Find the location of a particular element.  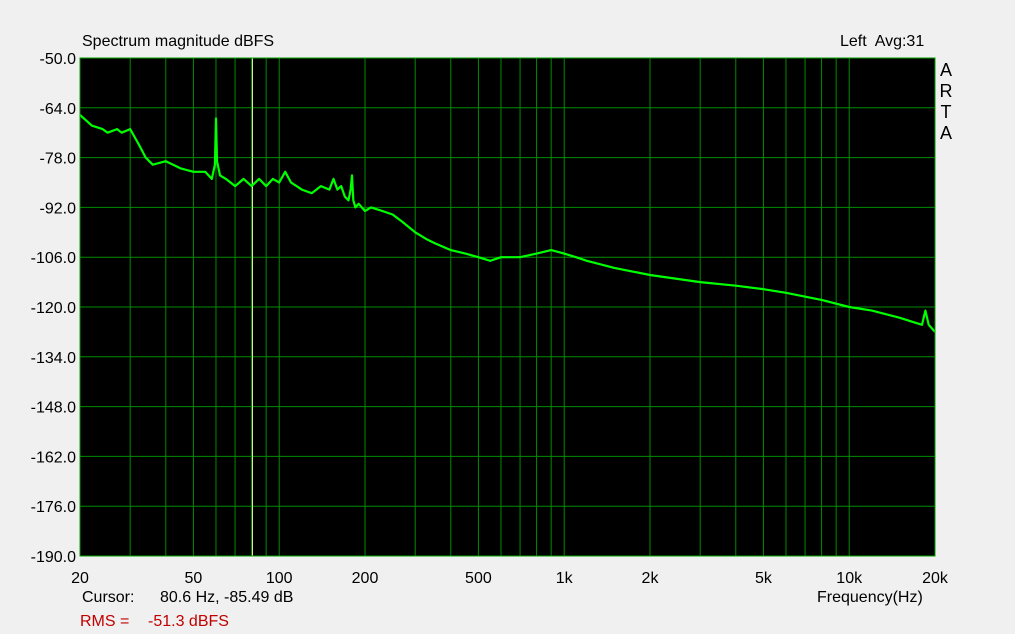

y-tick-label: -64.0 is located at coordinates (58, 109).